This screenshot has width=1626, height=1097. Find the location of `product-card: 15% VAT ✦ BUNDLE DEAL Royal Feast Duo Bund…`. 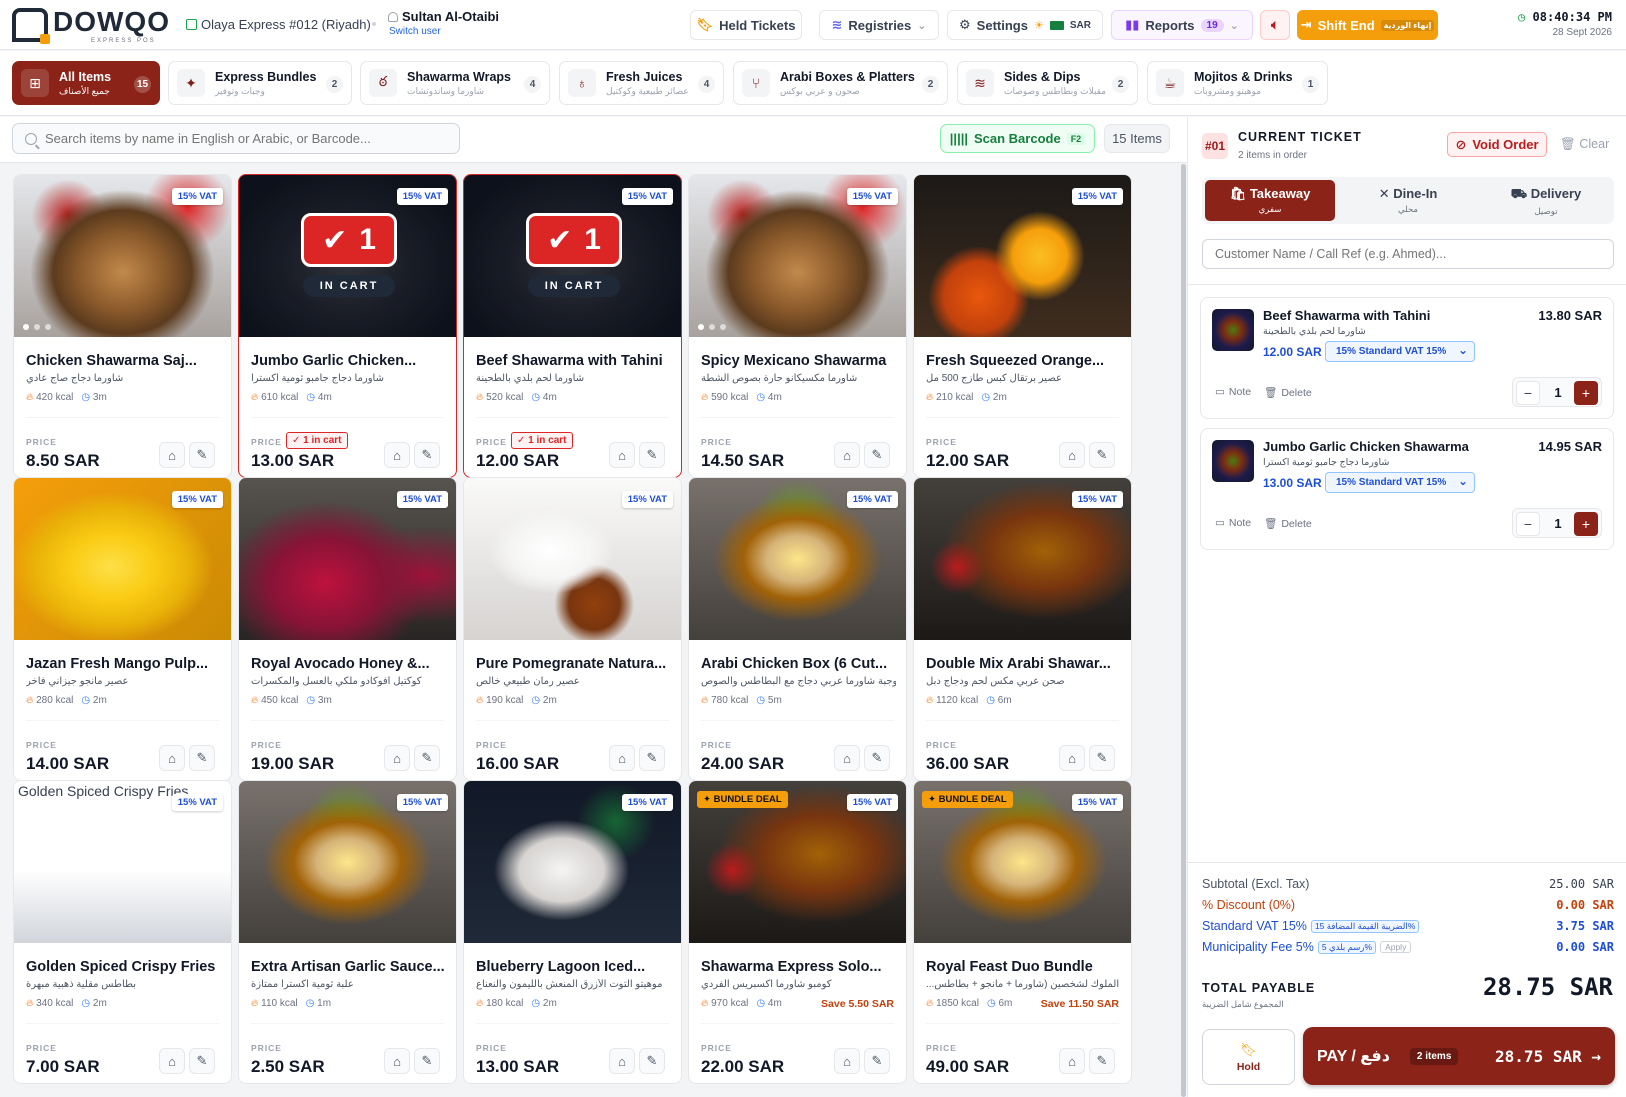

product-card: 15% VAT ✦ BUNDLE DEAL Royal Feast Duo Bund… is located at coordinates (1022, 932).